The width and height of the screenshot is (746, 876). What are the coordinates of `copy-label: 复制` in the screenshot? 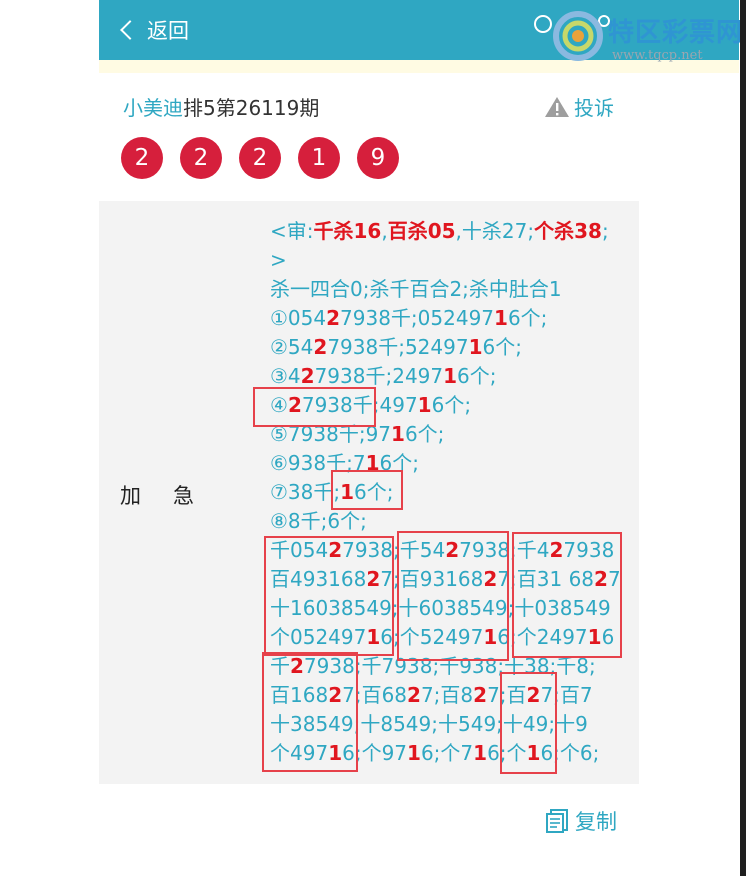 It's located at (596, 822).